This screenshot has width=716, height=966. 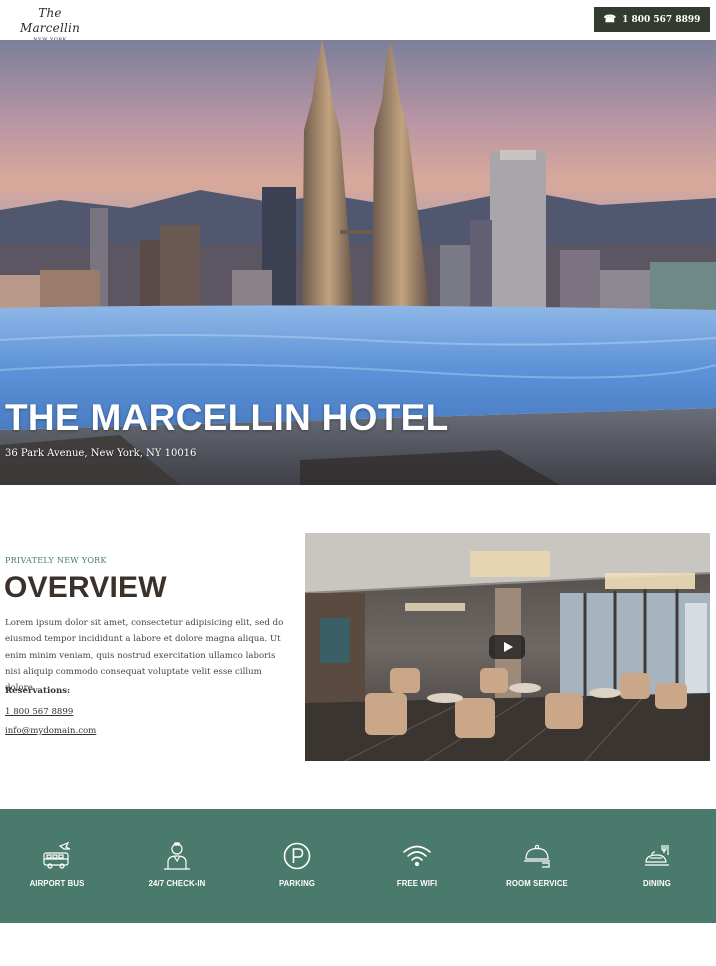 I want to click on amenity-dining: DINING, so click(x=657, y=866).